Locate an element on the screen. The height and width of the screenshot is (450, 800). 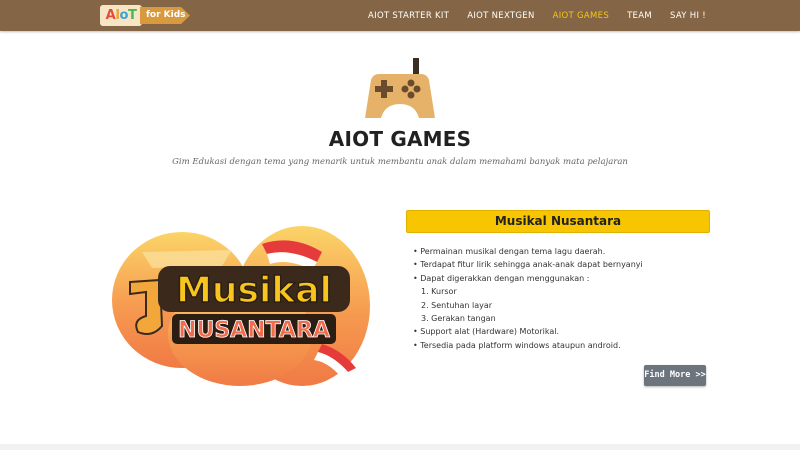
nav-item-games: AIOT GAMES is located at coordinates (581, 16).